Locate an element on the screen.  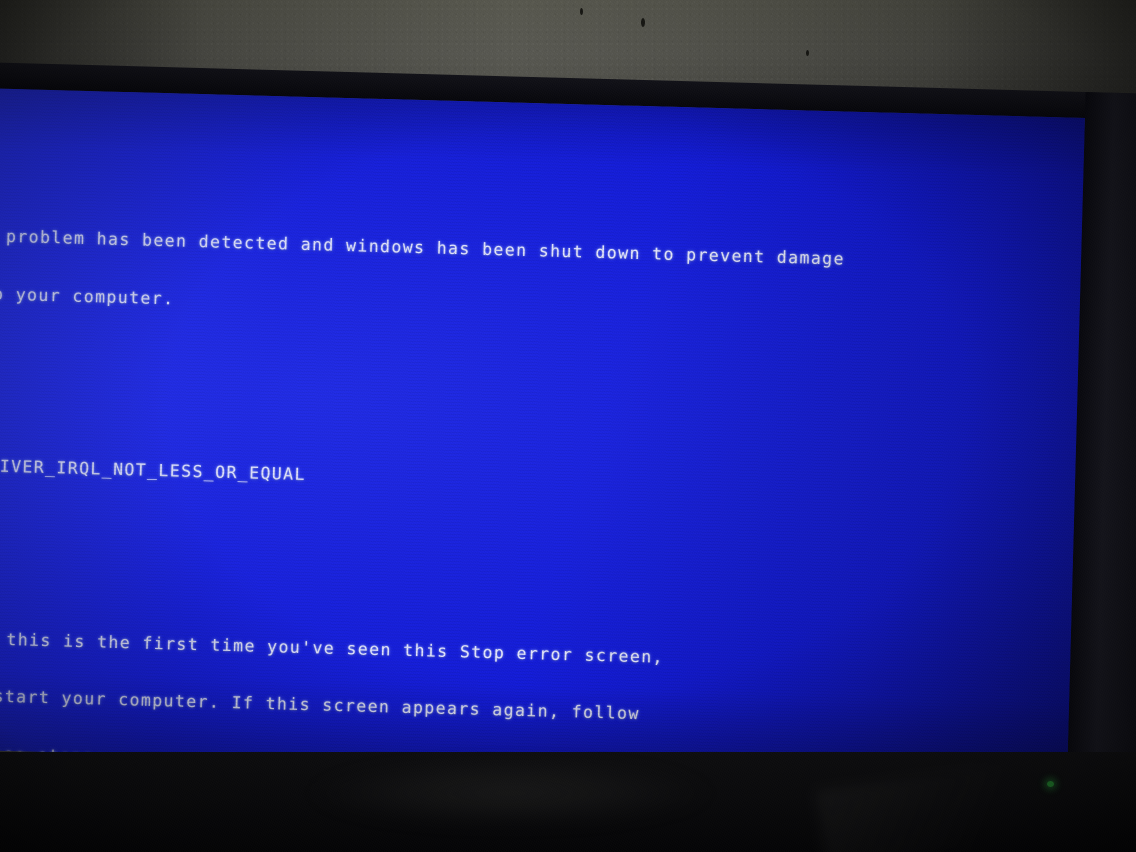
bsod-error-code: DRIVER_IRQL_NOT_LESS_OR_EQUAL is located at coordinates (153, 470).